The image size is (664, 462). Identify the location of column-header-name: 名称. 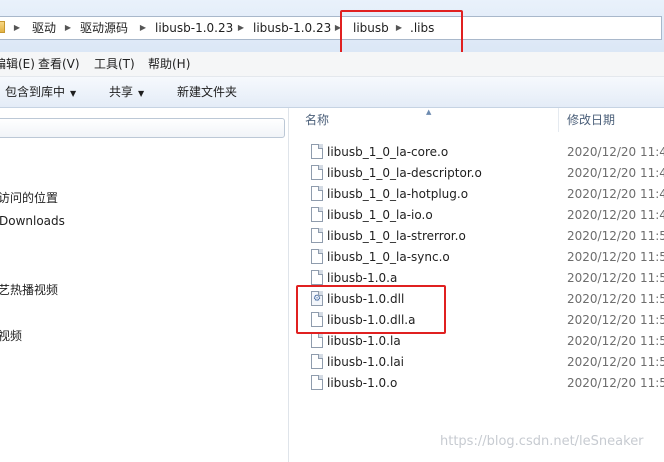
(317, 120).